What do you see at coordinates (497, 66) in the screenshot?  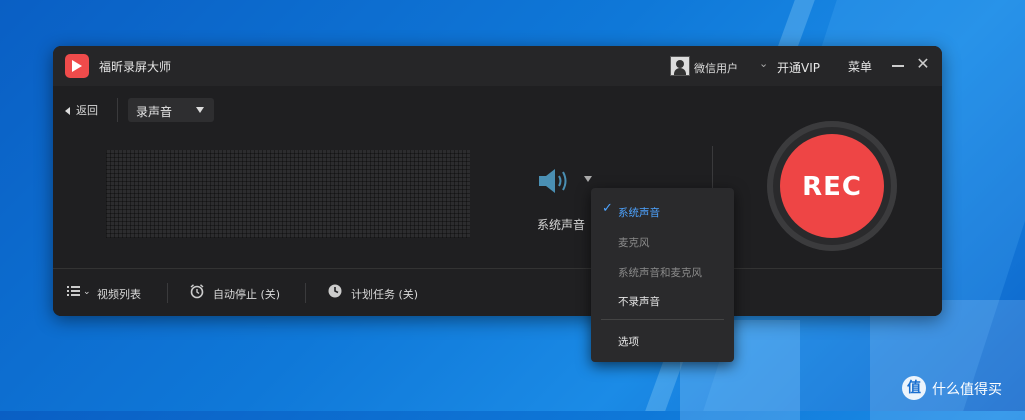 I see `title-bar: 福昕录屏大师 微信用户 ⌄ 开通VIP 菜单 ✕` at bounding box center [497, 66].